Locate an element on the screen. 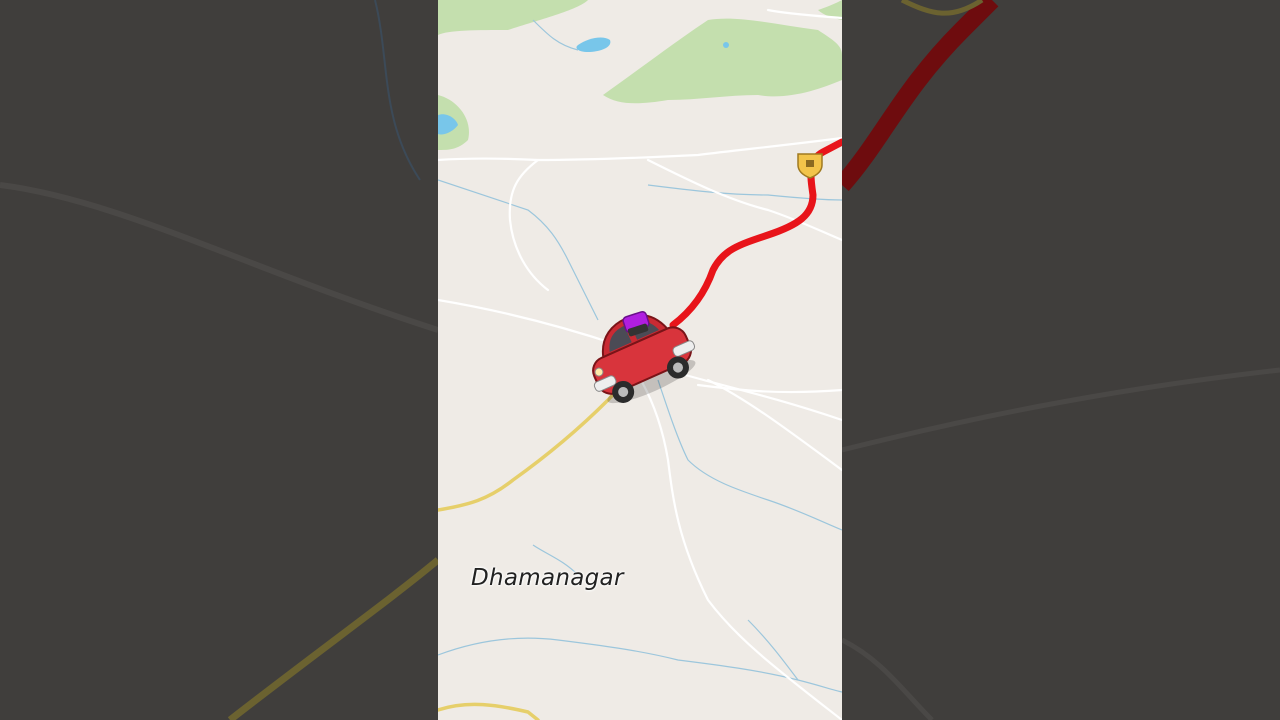 The height and width of the screenshot is (720, 1280). lake is located at coordinates (593, 44).